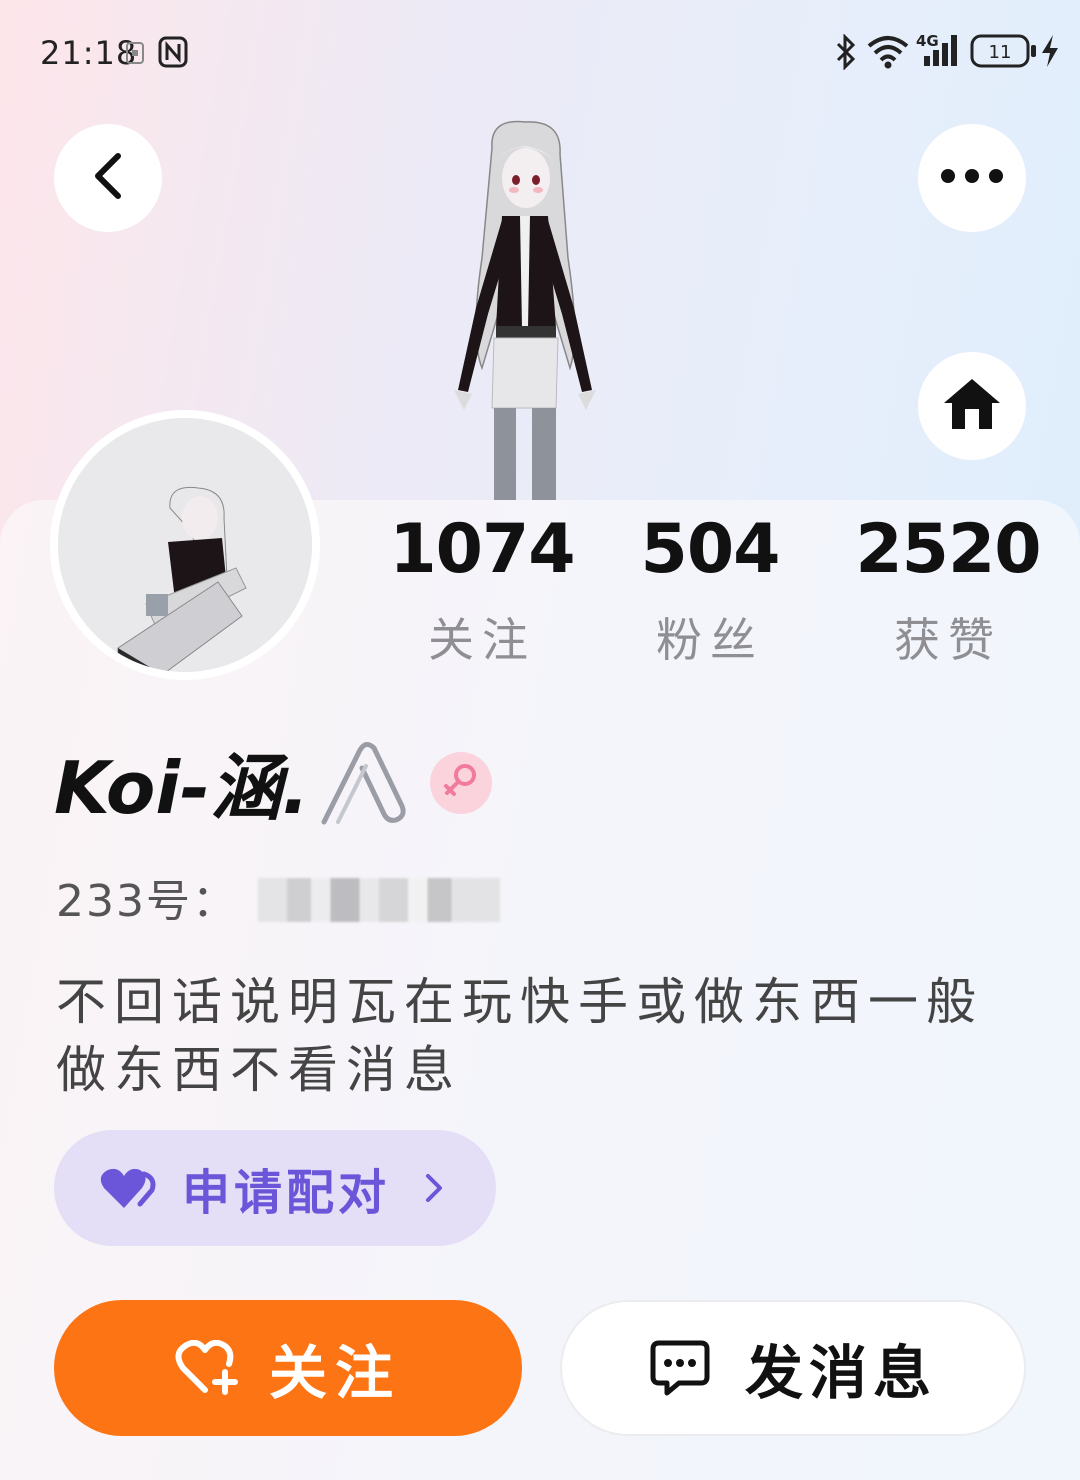  I want to click on follow-button: 关注, so click(288, 1368).